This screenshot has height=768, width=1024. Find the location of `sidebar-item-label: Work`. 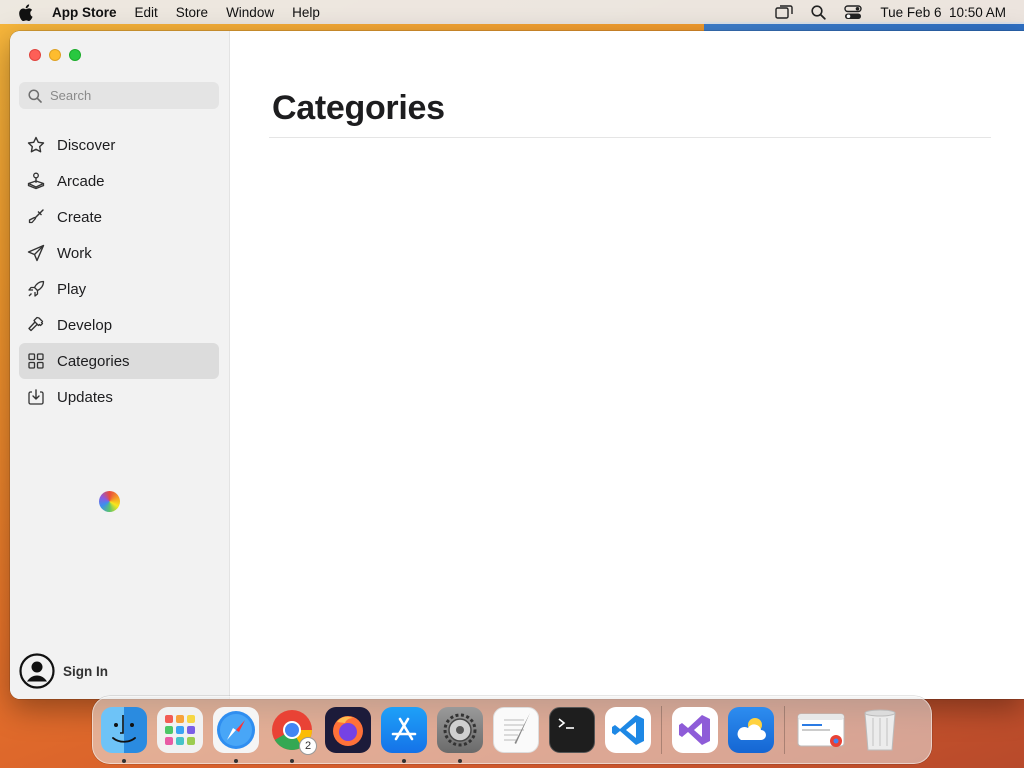

sidebar-item-label: Work is located at coordinates (74, 253).